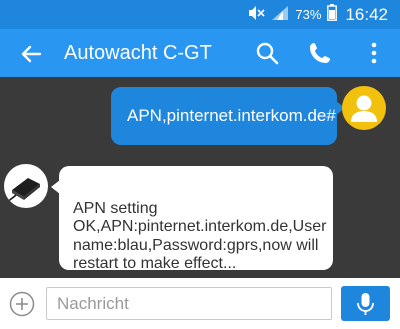 This screenshot has height=329, width=400. Describe the element at coordinates (31, 54) in the screenshot. I see `back-arrow-icon` at that location.